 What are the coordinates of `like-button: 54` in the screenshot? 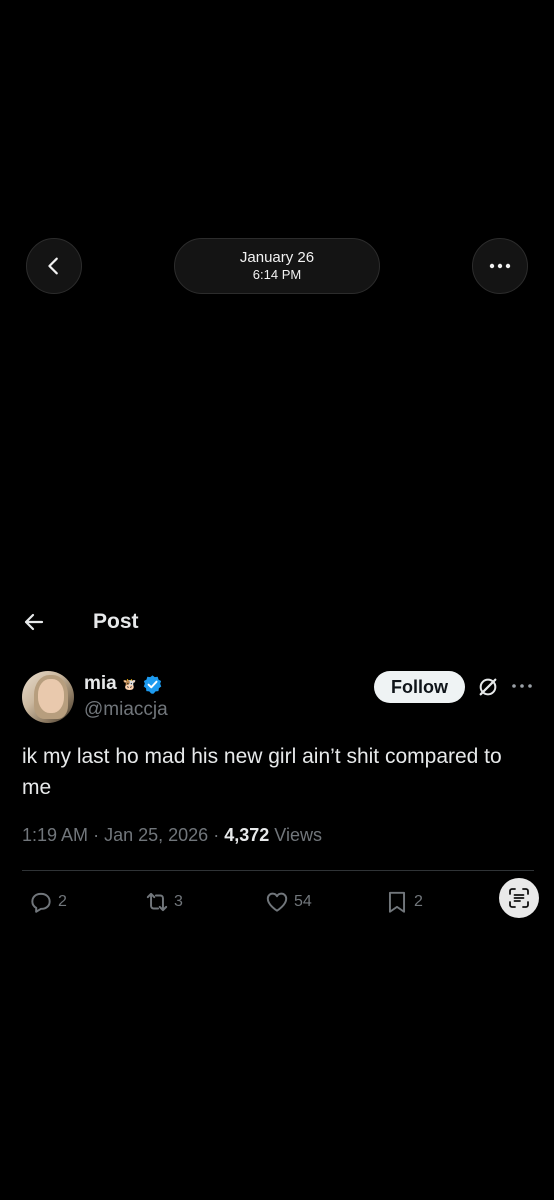 It's located at (288, 902).